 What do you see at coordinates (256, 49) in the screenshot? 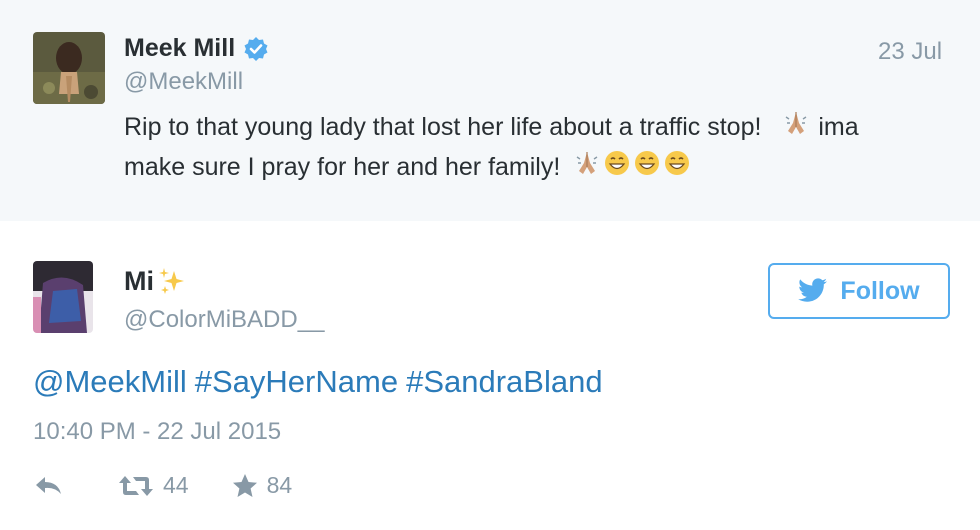
I see `verified-badge-icon` at bounding box center [256, 49].